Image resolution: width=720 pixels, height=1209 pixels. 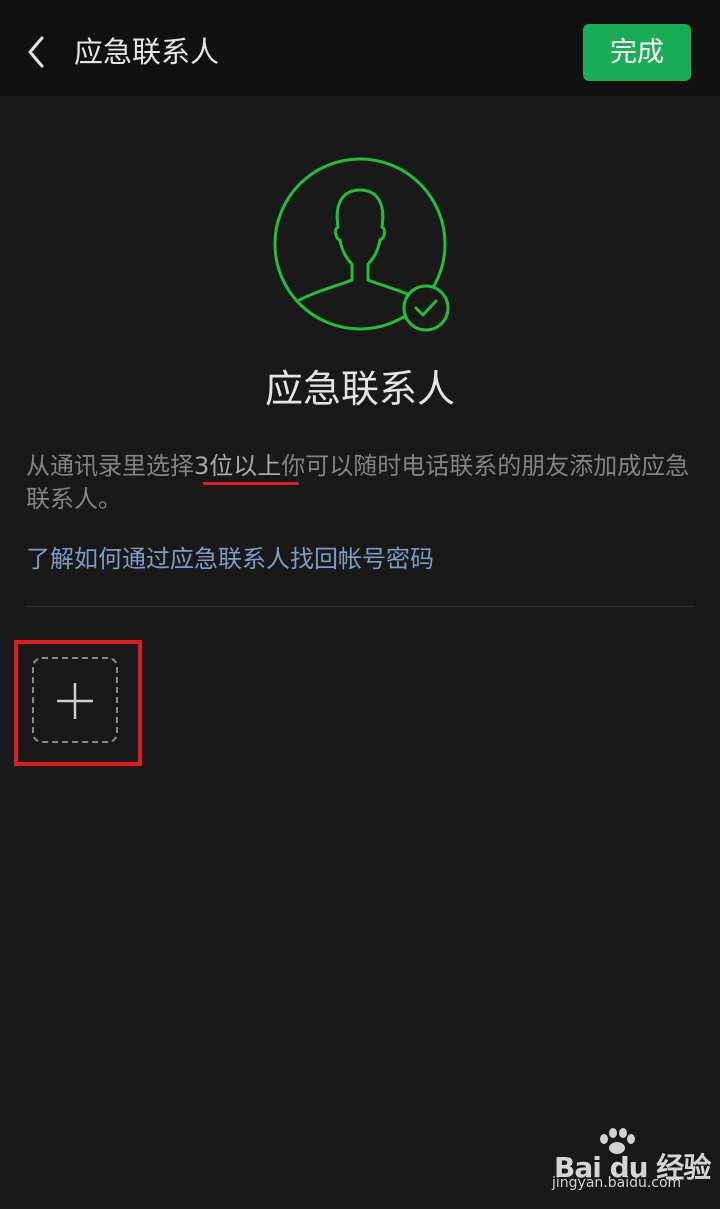 I want to click on divider, so click(x=360, y=606).